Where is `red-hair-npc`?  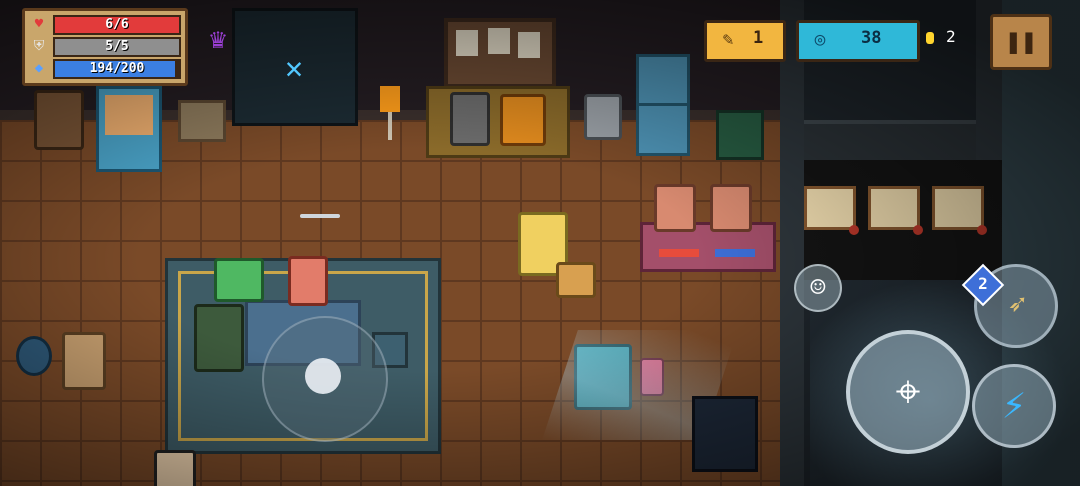
red-hair-npc is located at coordinates (308, 281).